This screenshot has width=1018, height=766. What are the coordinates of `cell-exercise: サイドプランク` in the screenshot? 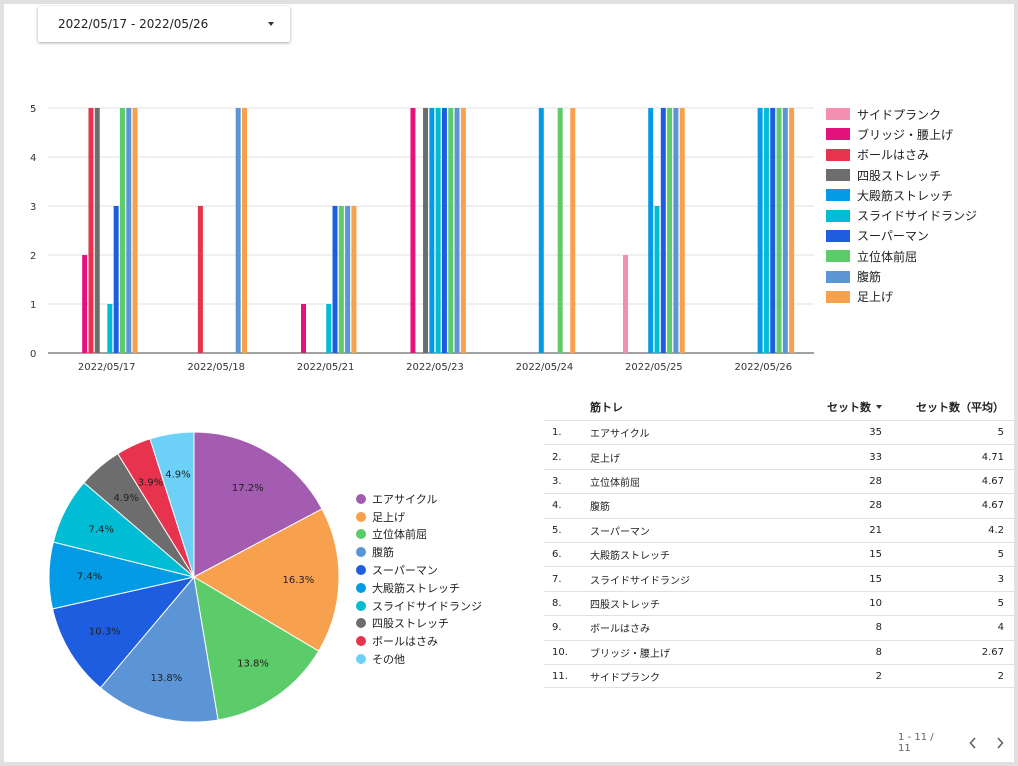 It's located at (625, 678).